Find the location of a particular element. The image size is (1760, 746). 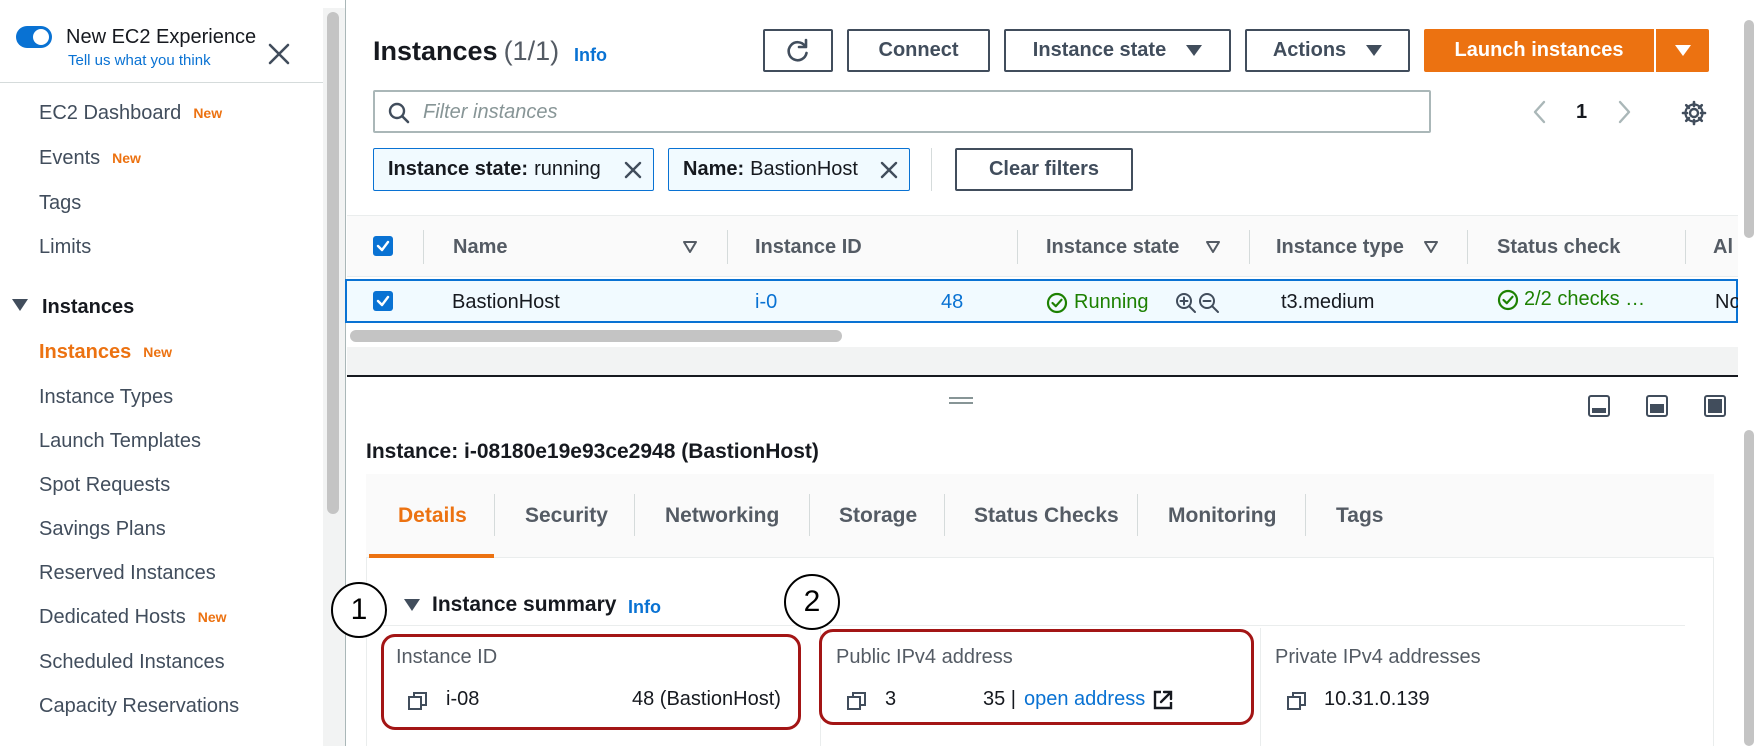

launch-instances-dropdown is located at coordinates (1682, 50).